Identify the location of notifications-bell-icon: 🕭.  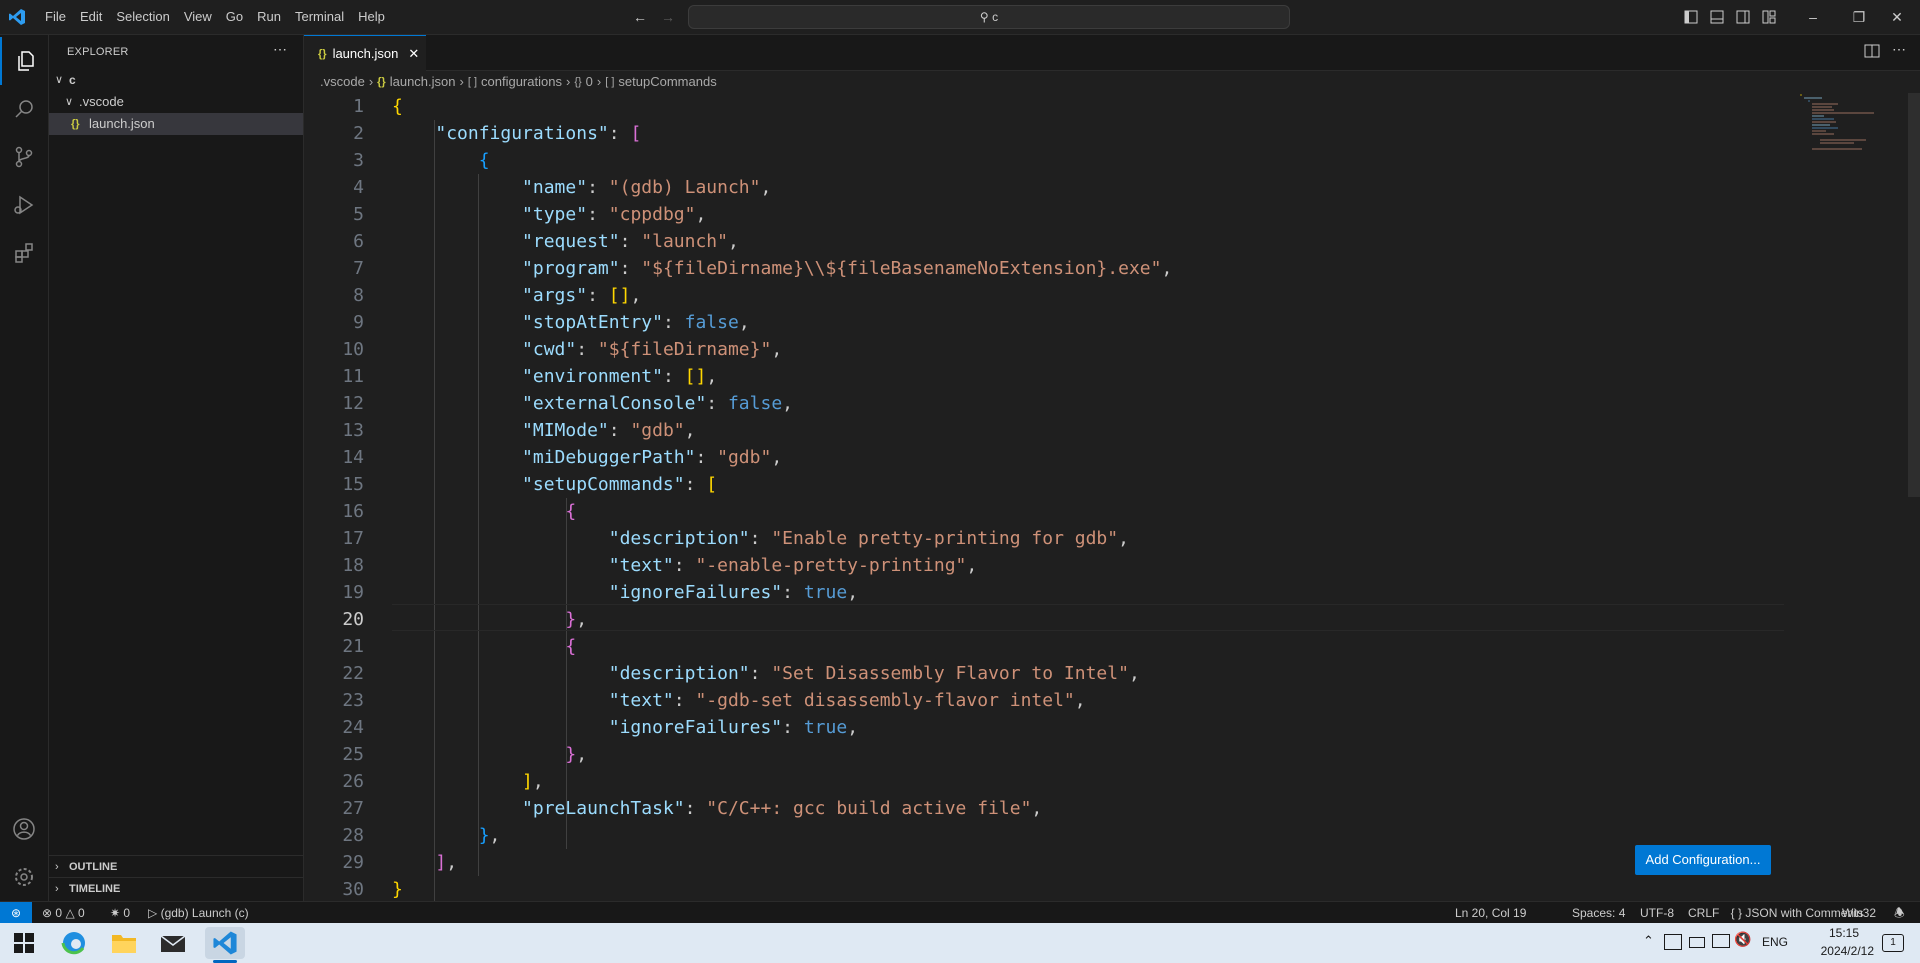
(1899, 913).